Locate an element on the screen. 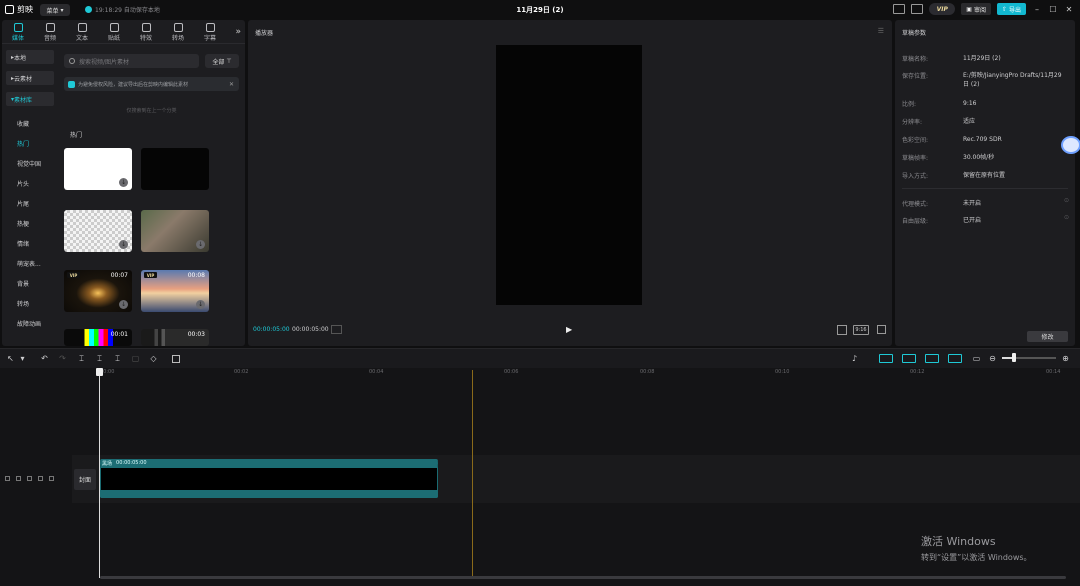 The width and height of the screenshot is (1080, 586). layout-icon is located at coordinates (899, 9).